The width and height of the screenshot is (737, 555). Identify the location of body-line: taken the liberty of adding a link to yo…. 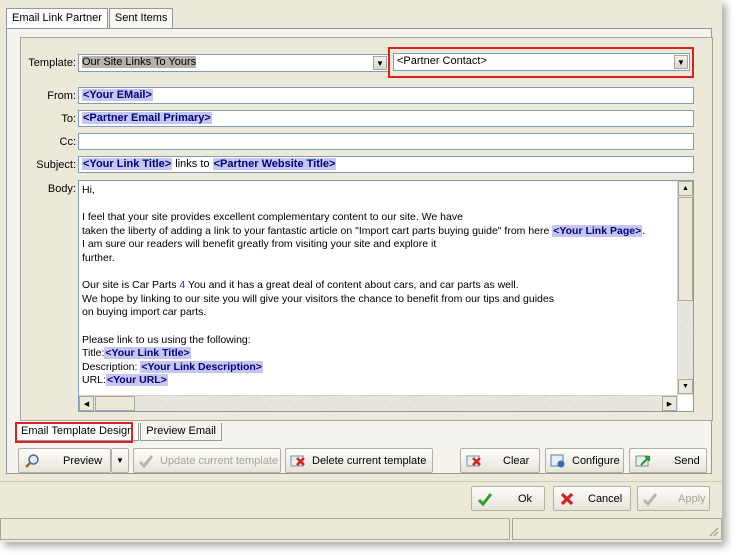
(378, 231).